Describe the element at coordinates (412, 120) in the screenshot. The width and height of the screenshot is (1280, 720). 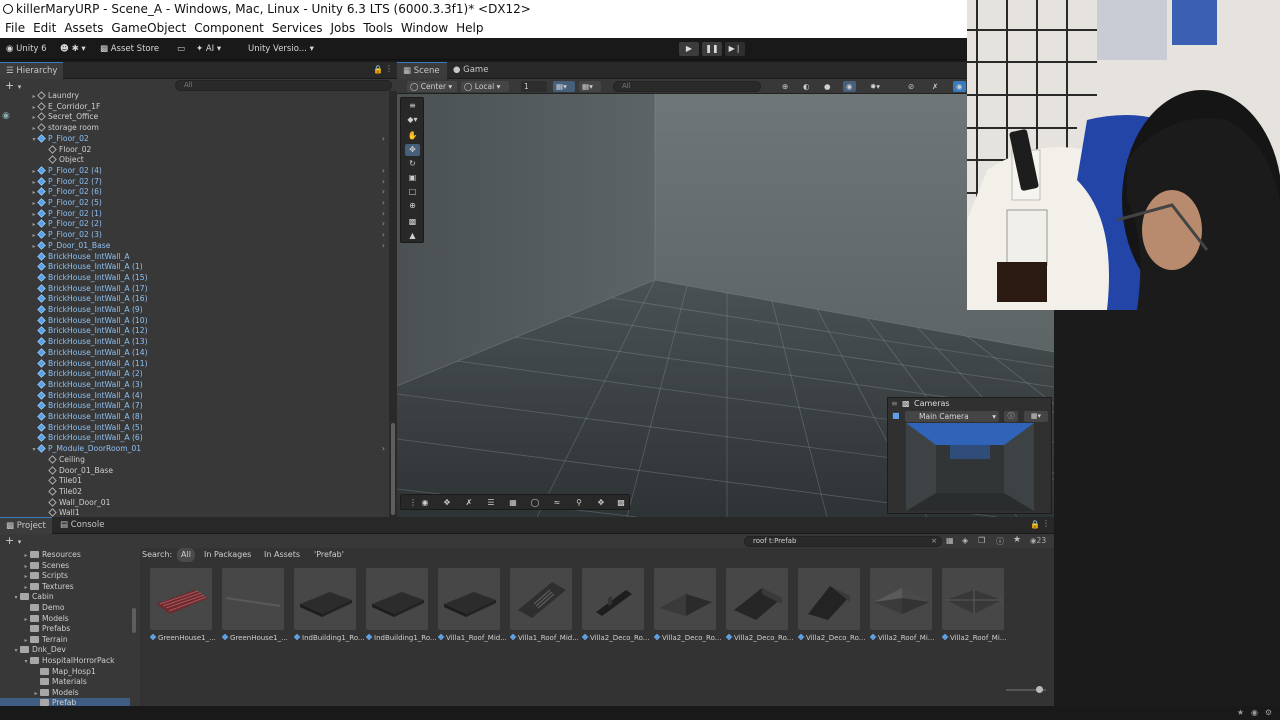
I see `draw-mode-icon: ◆▾` at that location.